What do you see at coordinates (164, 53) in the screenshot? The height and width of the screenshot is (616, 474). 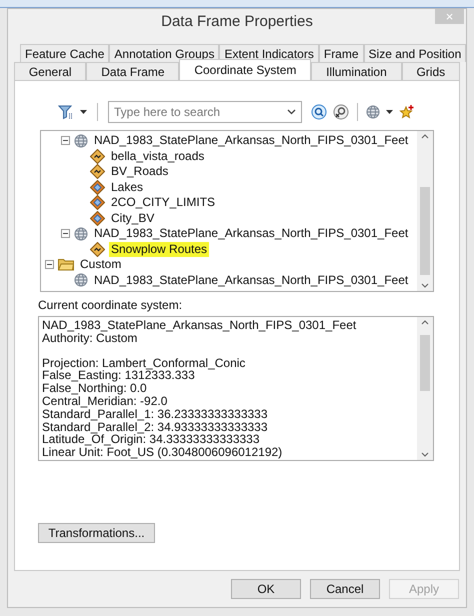 I see `tab: Annotation Groups` at bounding box center [164, 53].